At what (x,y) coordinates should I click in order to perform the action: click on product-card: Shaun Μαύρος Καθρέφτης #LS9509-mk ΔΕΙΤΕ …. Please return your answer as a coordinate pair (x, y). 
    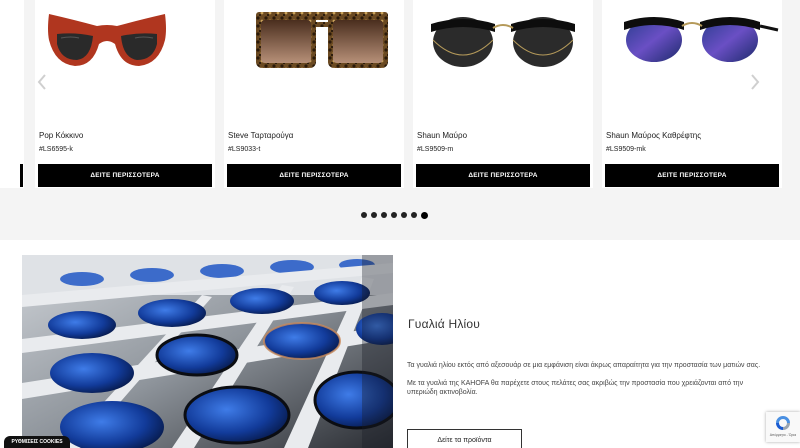
    Looking at the image, I should click on (692, 94).